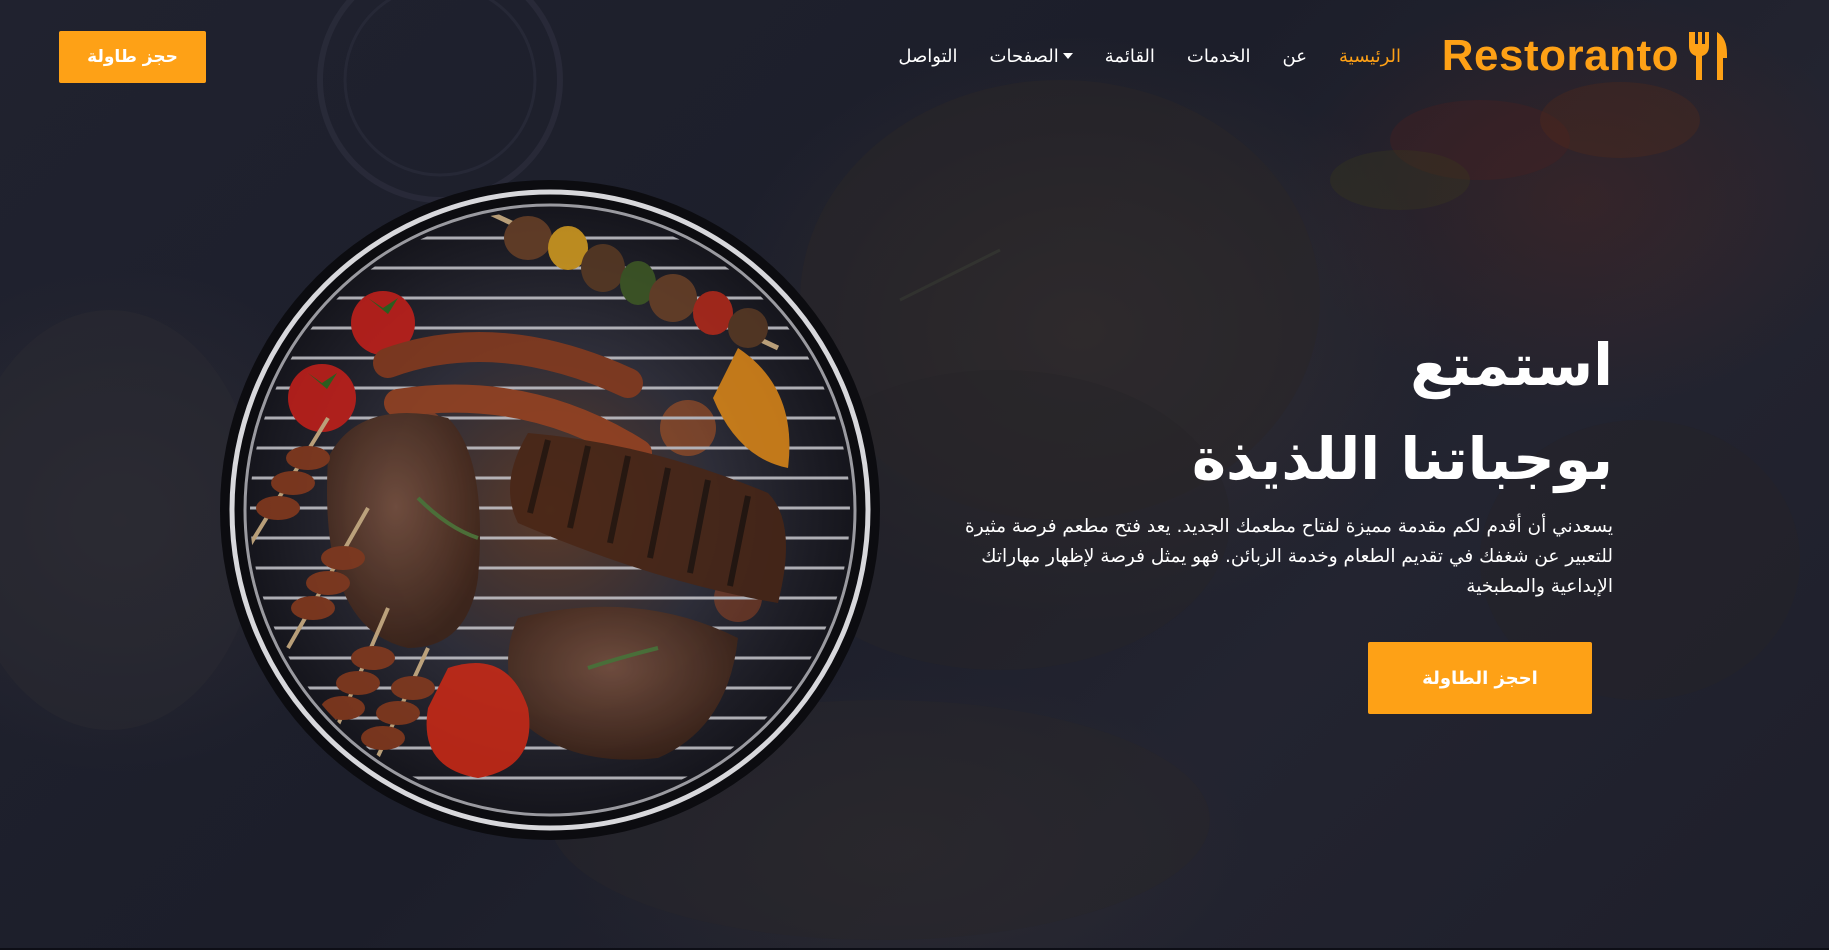 The image size is (1829, 950). Describe the element at coordinates (1067, 56) in the screenshot. I see `caret-down-icon` at that location.